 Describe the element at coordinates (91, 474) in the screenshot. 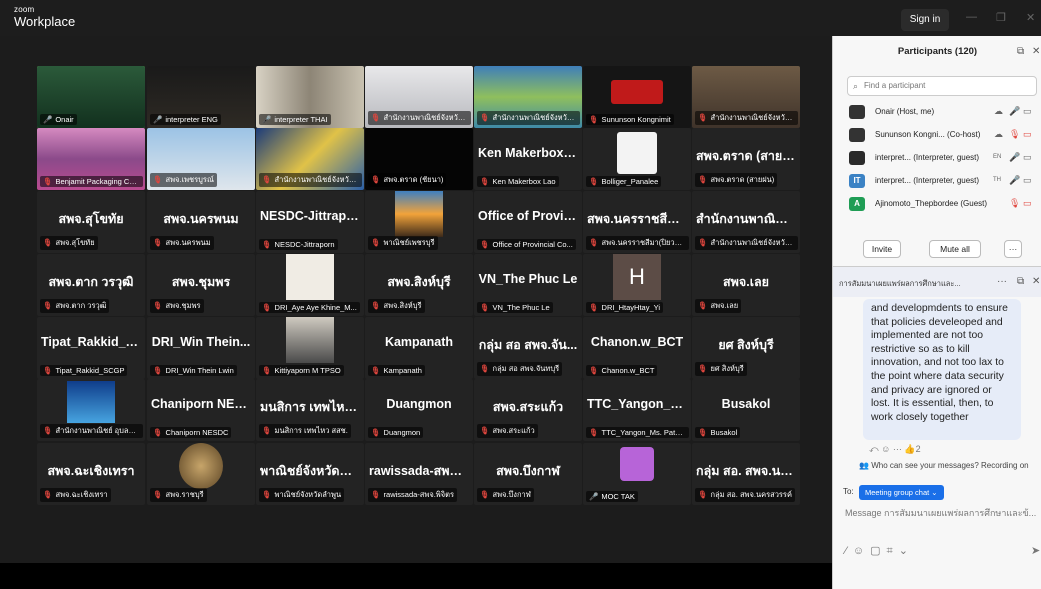

I see `video-tile: สพจ.ฉะเชิงเทรา 🎙 สพจ.ฉะเชิงเทรา` at that location.